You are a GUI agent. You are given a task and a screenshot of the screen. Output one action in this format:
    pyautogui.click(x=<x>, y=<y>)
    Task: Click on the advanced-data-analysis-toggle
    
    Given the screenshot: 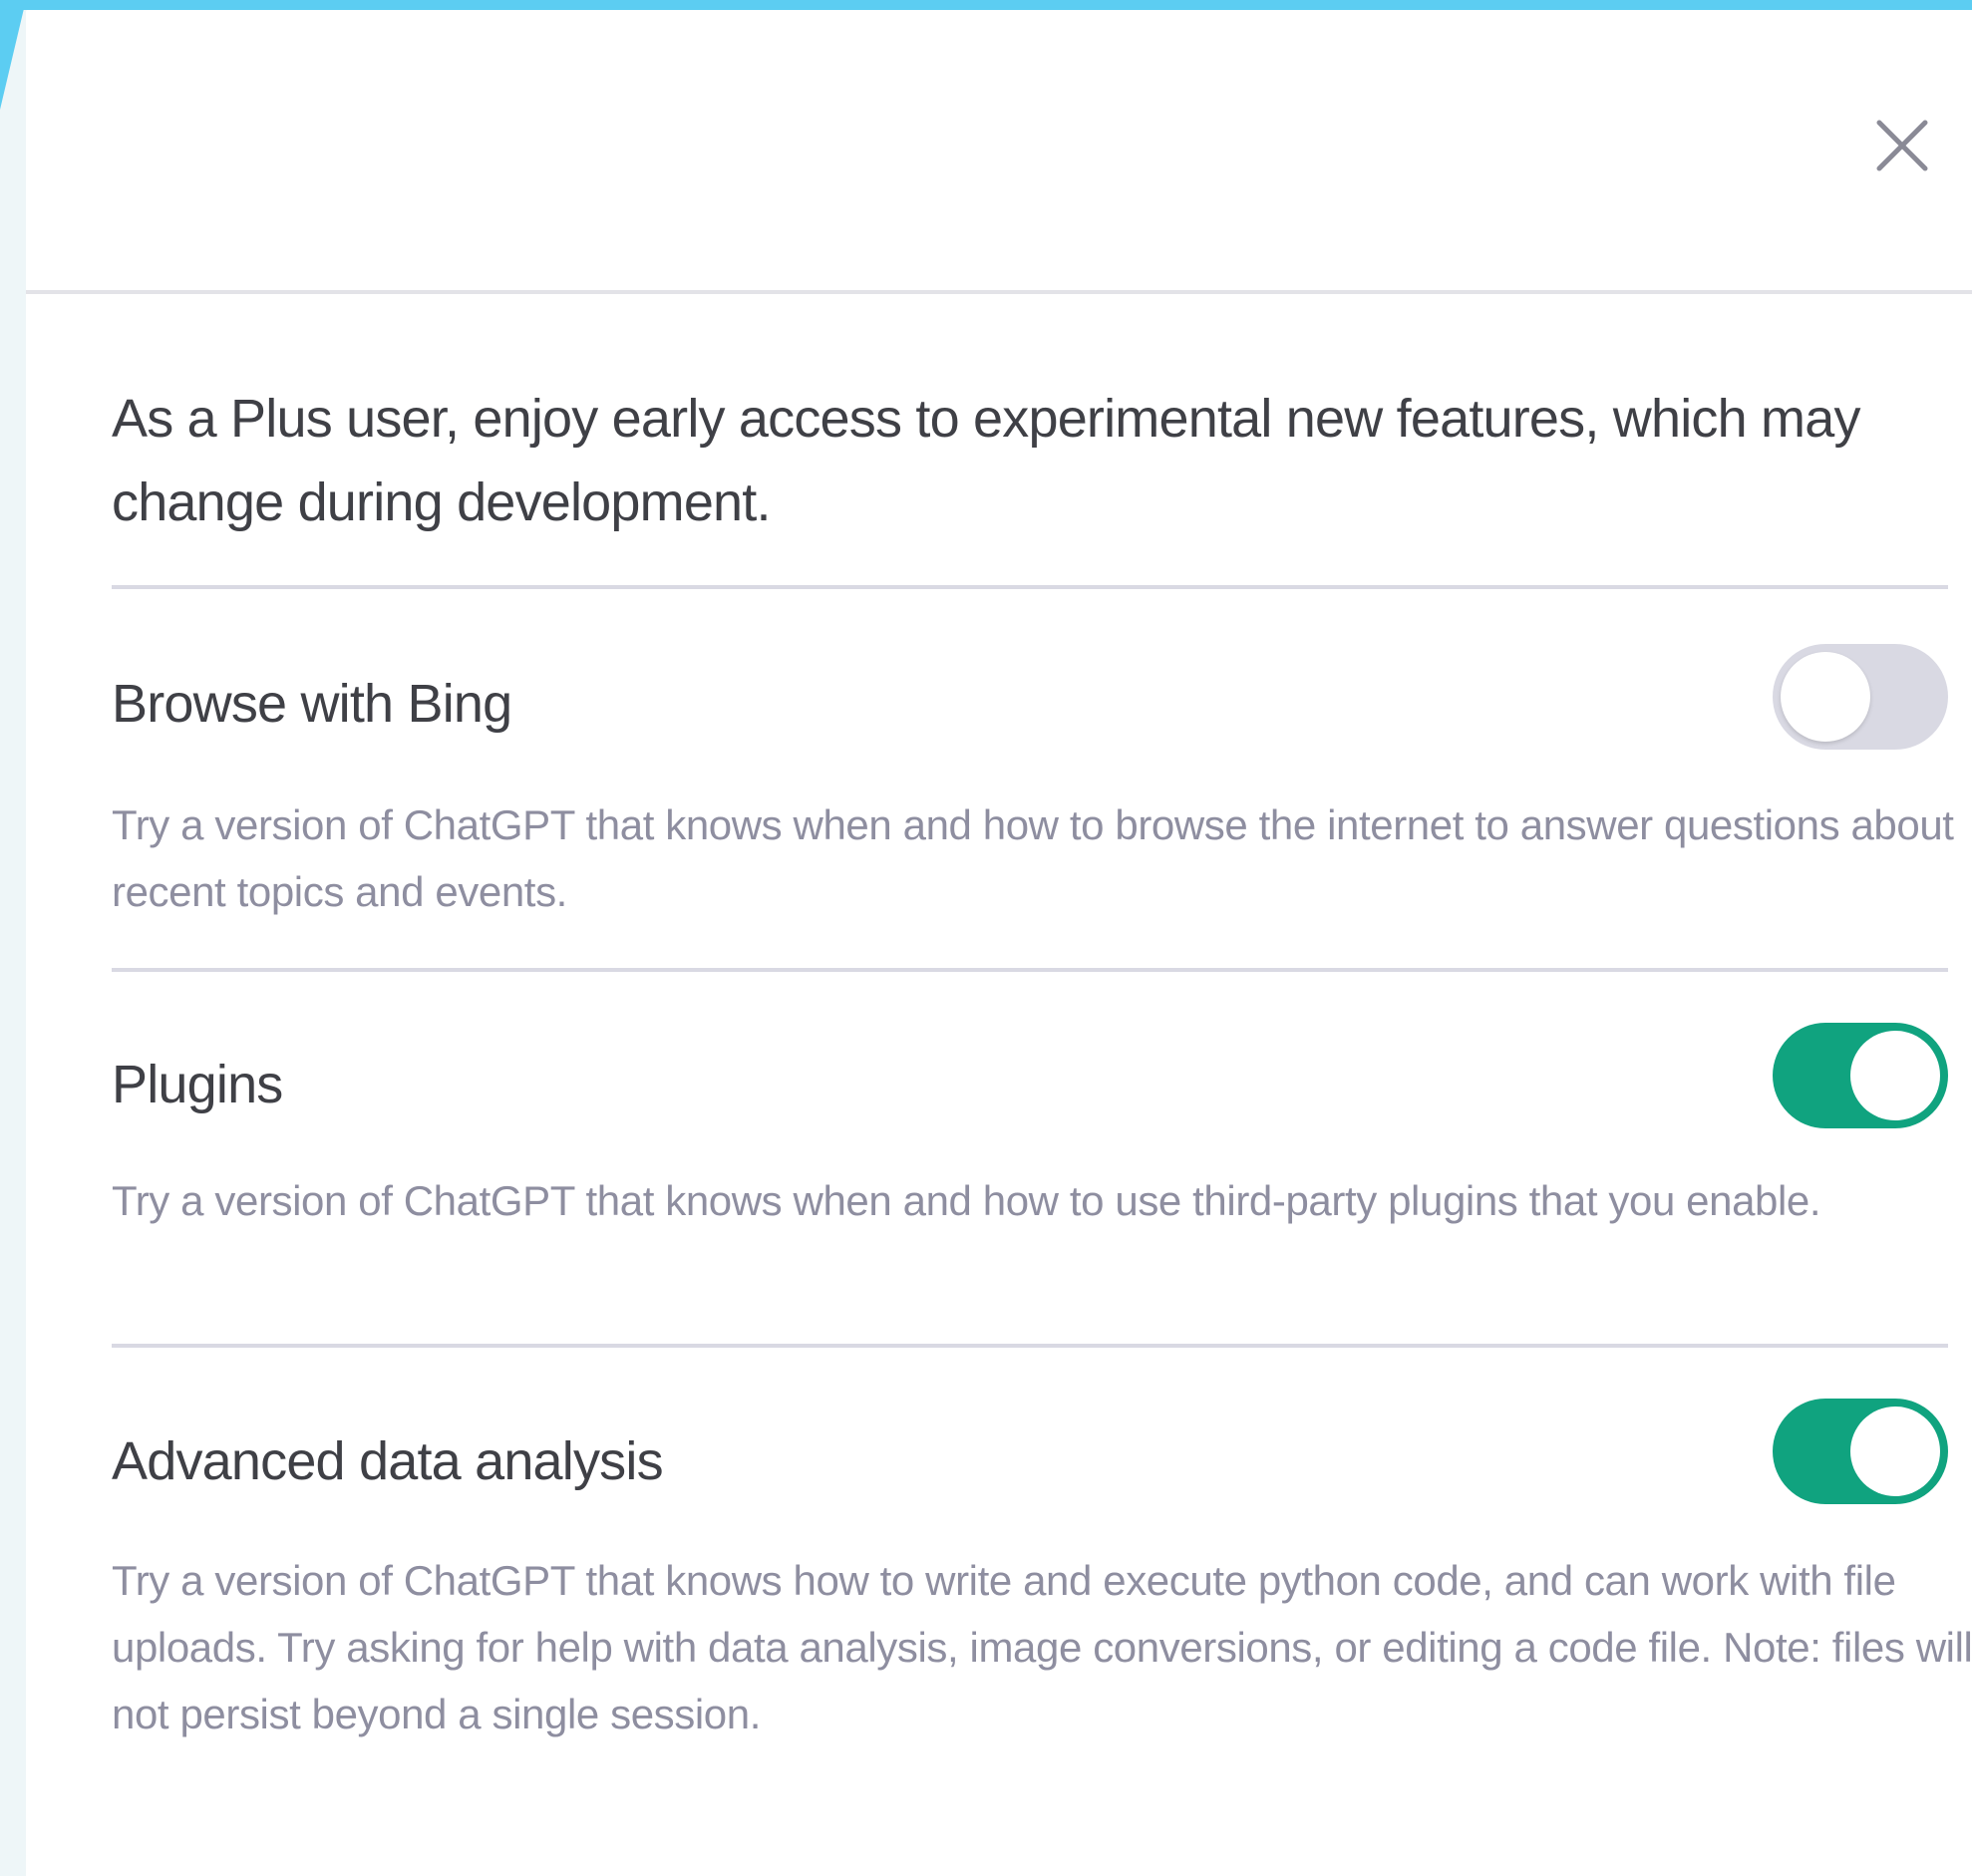 What is the action you would take?
    pyautogui.click(x=1861, y=1451)
    